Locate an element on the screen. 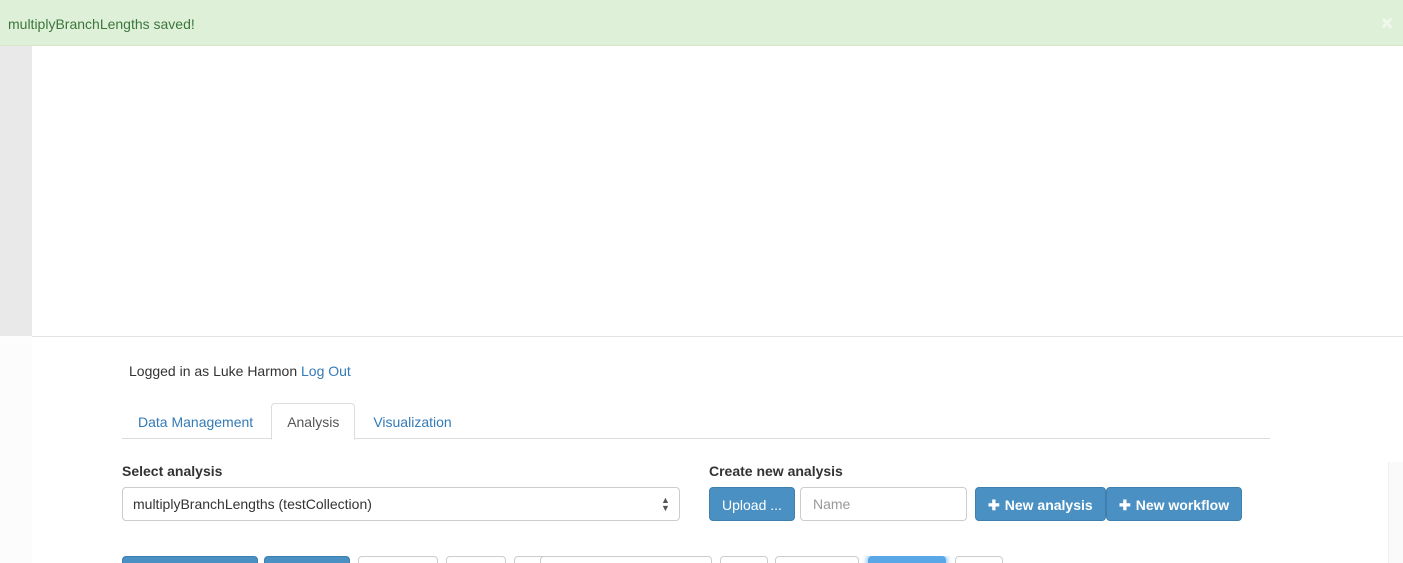  tab-analysis: Analysis is located at coordinates (313, 421).